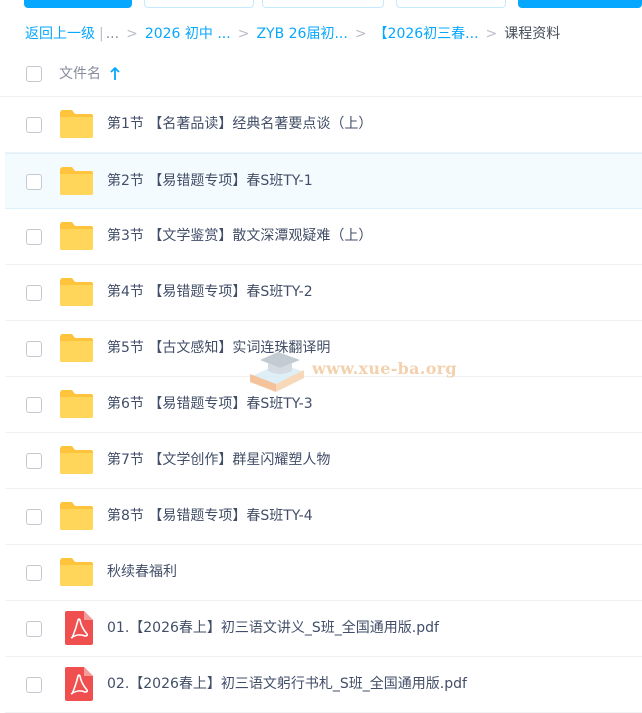 The height and width of the screenshot is (713, 642). I want to click on folder-row: 第1节 【名著品读】经典名著要点谈（上）, so click(323, 125).